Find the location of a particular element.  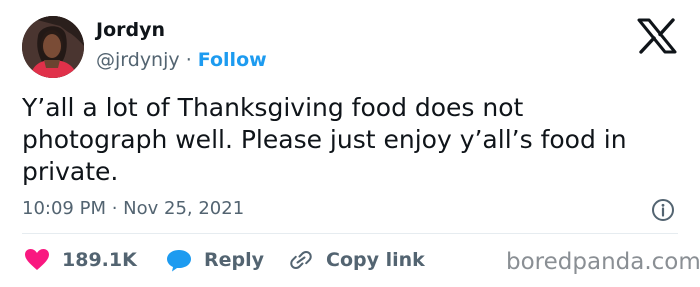

x-logo-icon is located at coordinates (657, 36).